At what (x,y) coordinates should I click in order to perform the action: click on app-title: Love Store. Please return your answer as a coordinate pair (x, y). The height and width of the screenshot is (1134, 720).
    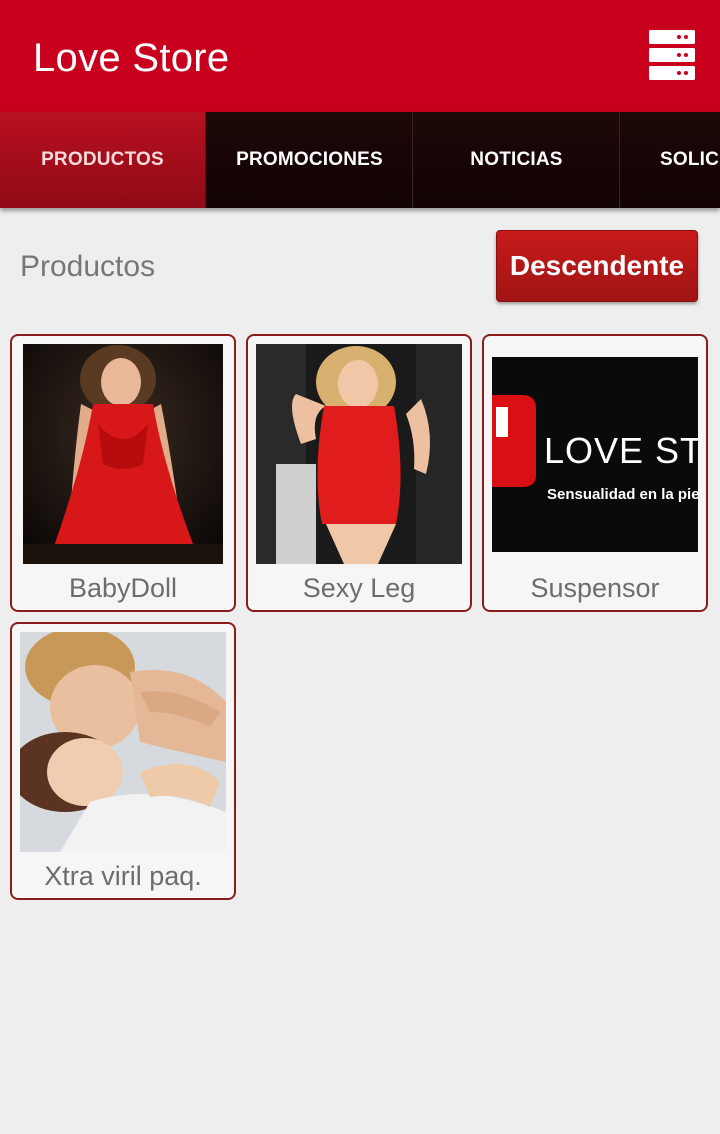
    Looking at the image, I should click on (131, 58).